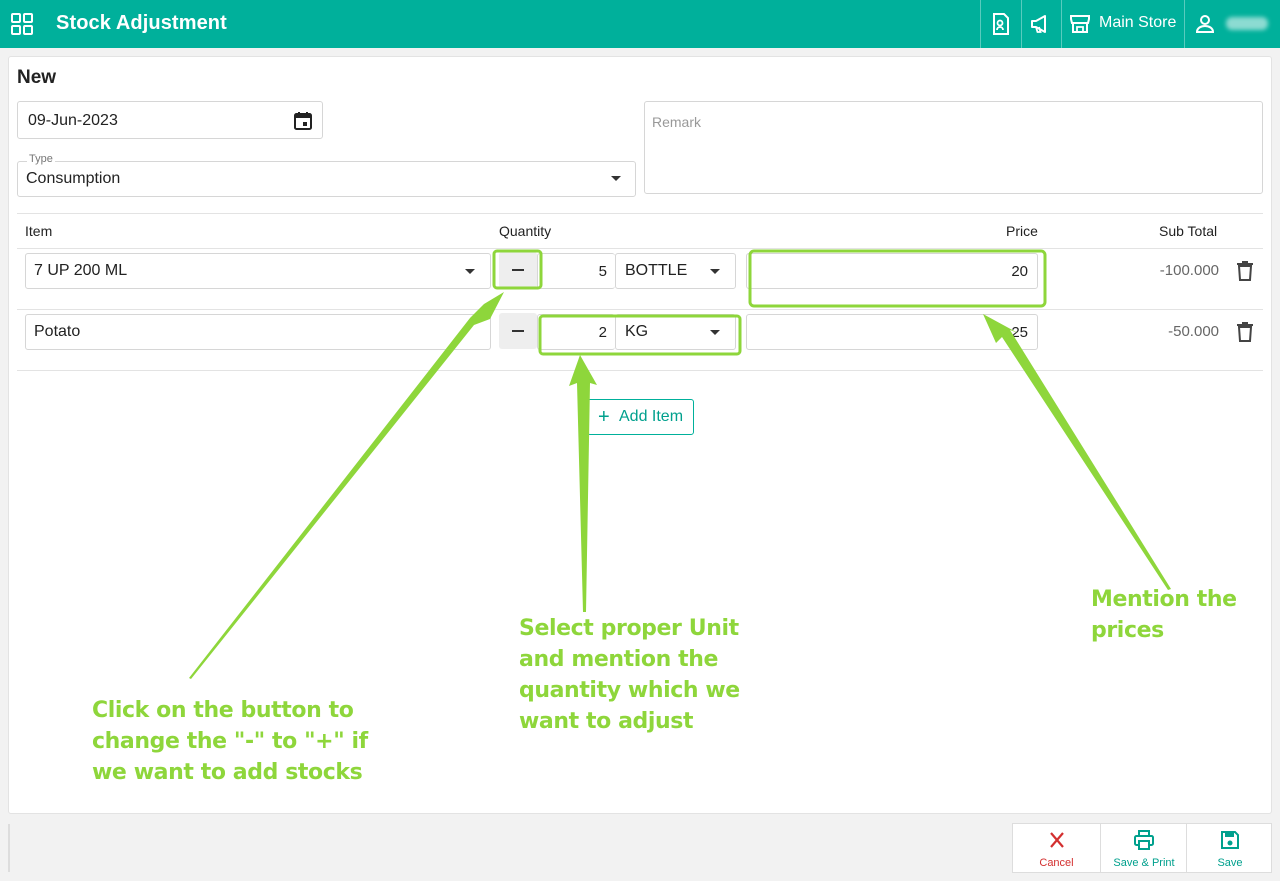 The height and width of the screenshot is (881, 1280). What do you see at coordinates (602, 332) in the screenshot?
I see `quantity-value: 2` at bounding box center [602, 332].